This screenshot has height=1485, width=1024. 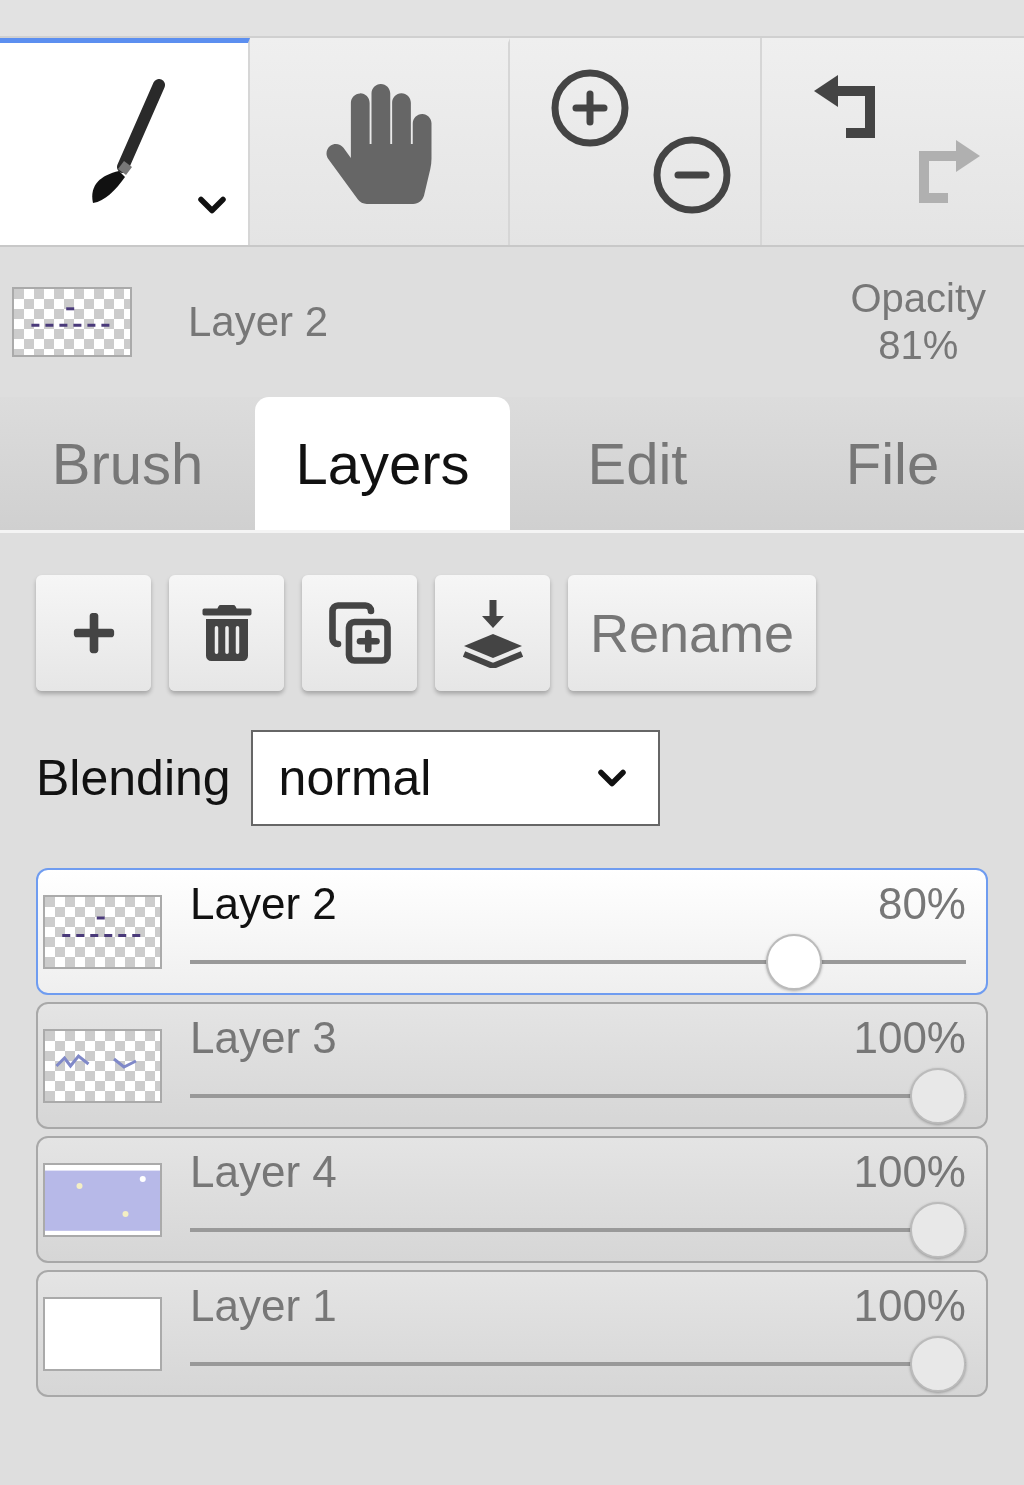 I want to click on tab: File, so click(x=892, y=463).